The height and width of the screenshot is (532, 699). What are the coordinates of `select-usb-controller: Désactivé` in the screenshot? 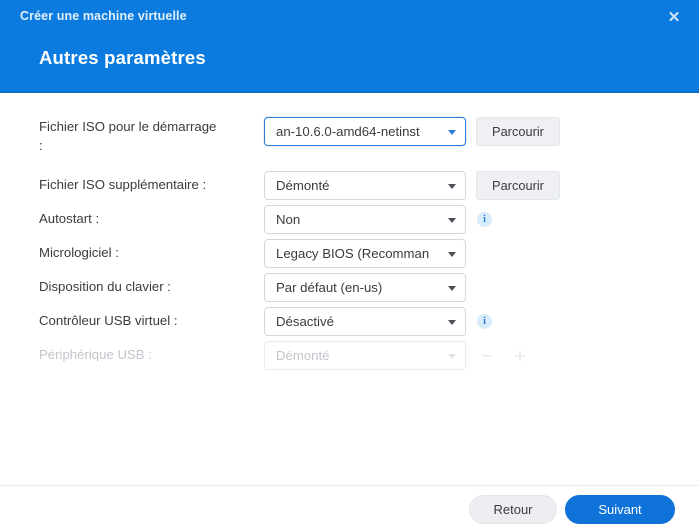 It's located at (365, 321).